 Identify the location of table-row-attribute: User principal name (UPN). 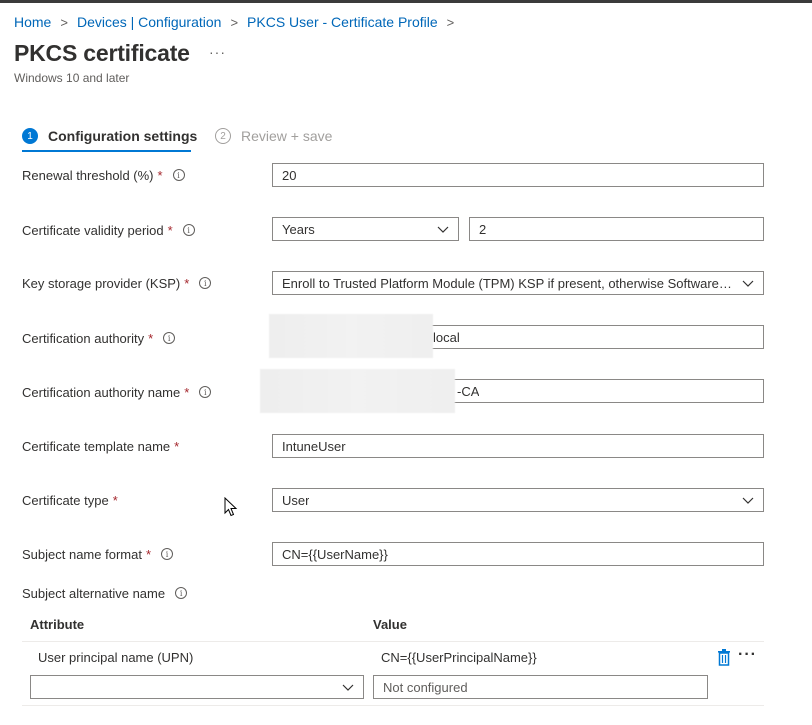
(116, 657).